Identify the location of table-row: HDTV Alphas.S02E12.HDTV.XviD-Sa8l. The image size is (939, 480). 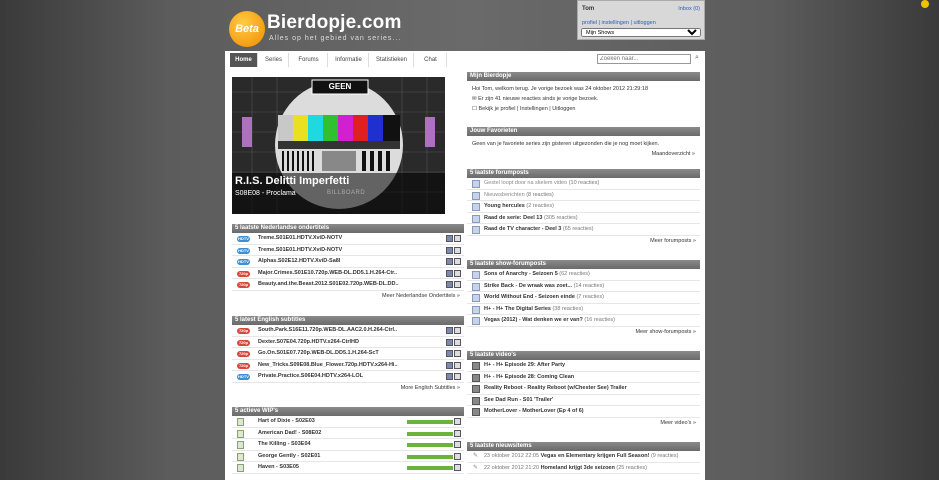
(348, 262).